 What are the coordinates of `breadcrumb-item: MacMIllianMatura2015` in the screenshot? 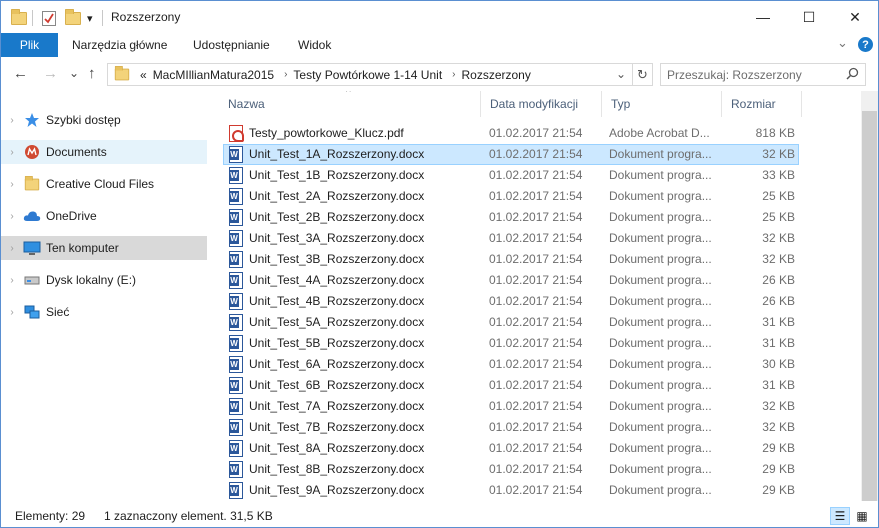 It's located at (213, 75).